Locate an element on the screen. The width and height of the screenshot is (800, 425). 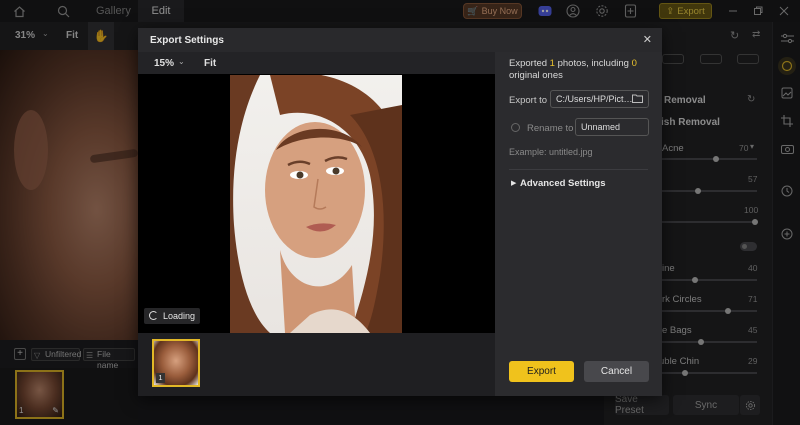
filter-icon: ▽ is located at coordinates (37, 355).